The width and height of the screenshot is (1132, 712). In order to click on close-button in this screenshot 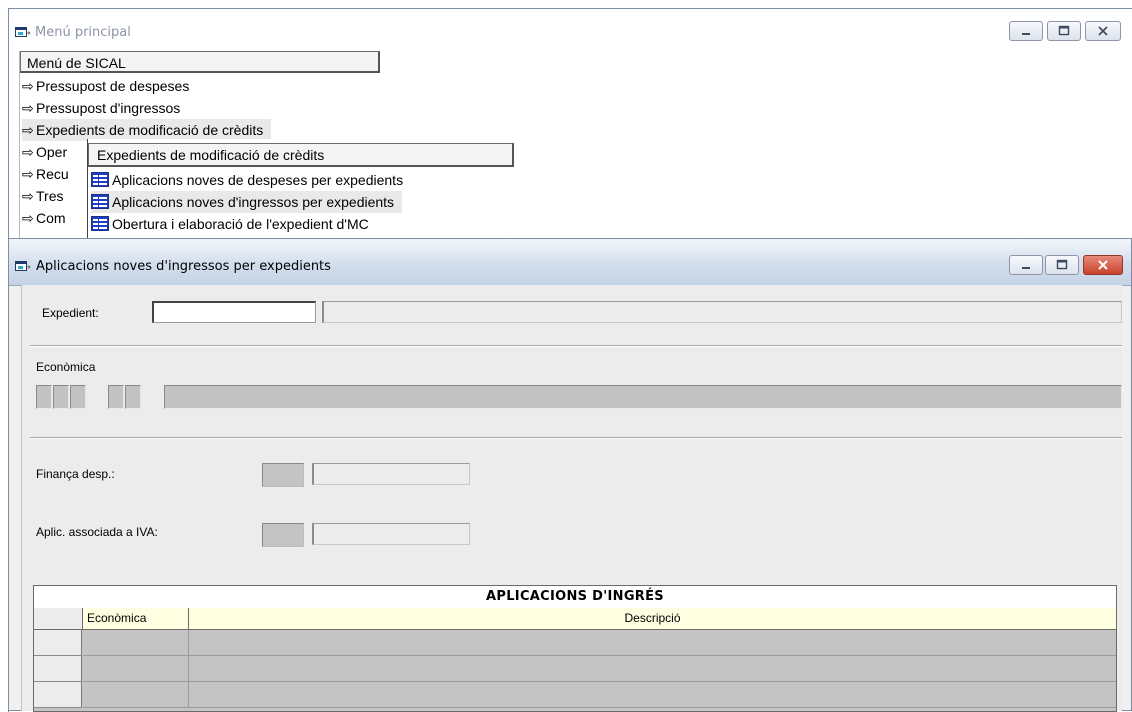, I will do `click(1103, 31)`.